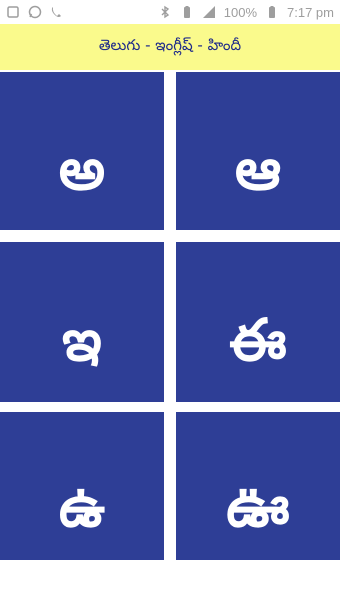 The width and height of the screenshot is (340, 606). I want to click on tile-letter: ఆ, so click(258, 169).